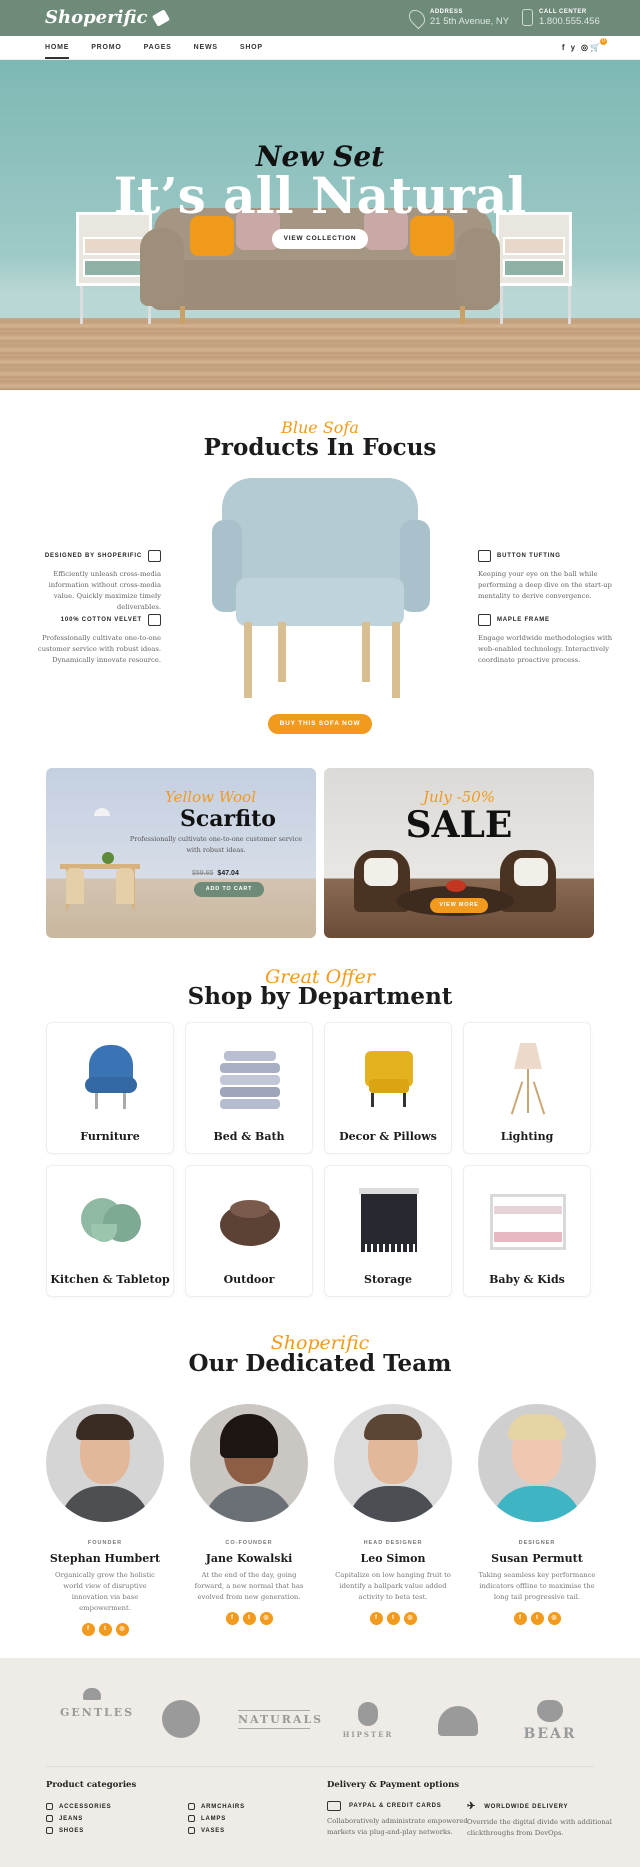  Describe the element at coordinates (85, 1806) in the screenshot. I see `category-label: ACCESSORIES` at that location.